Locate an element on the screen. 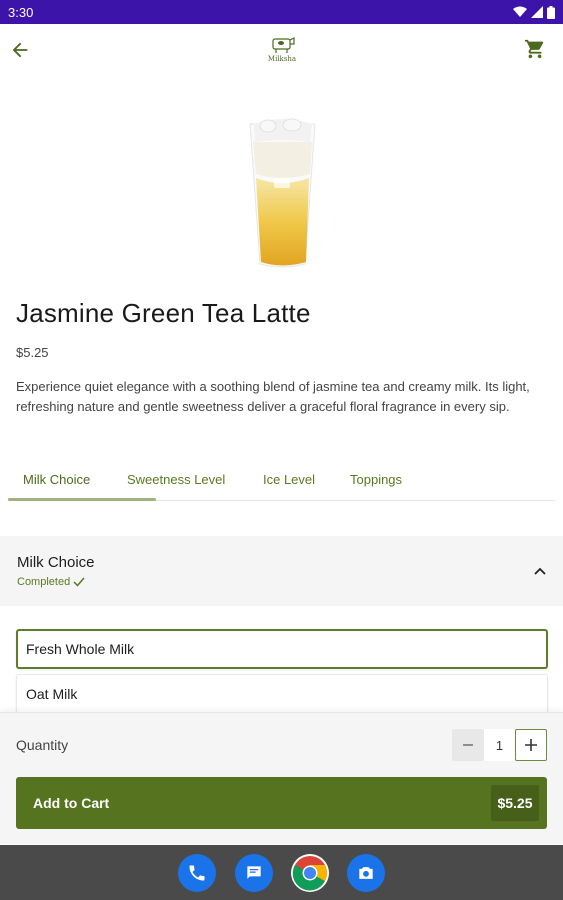 This screenshot has height=900, width=563. minus-icon is located at coordinates (468, 745).